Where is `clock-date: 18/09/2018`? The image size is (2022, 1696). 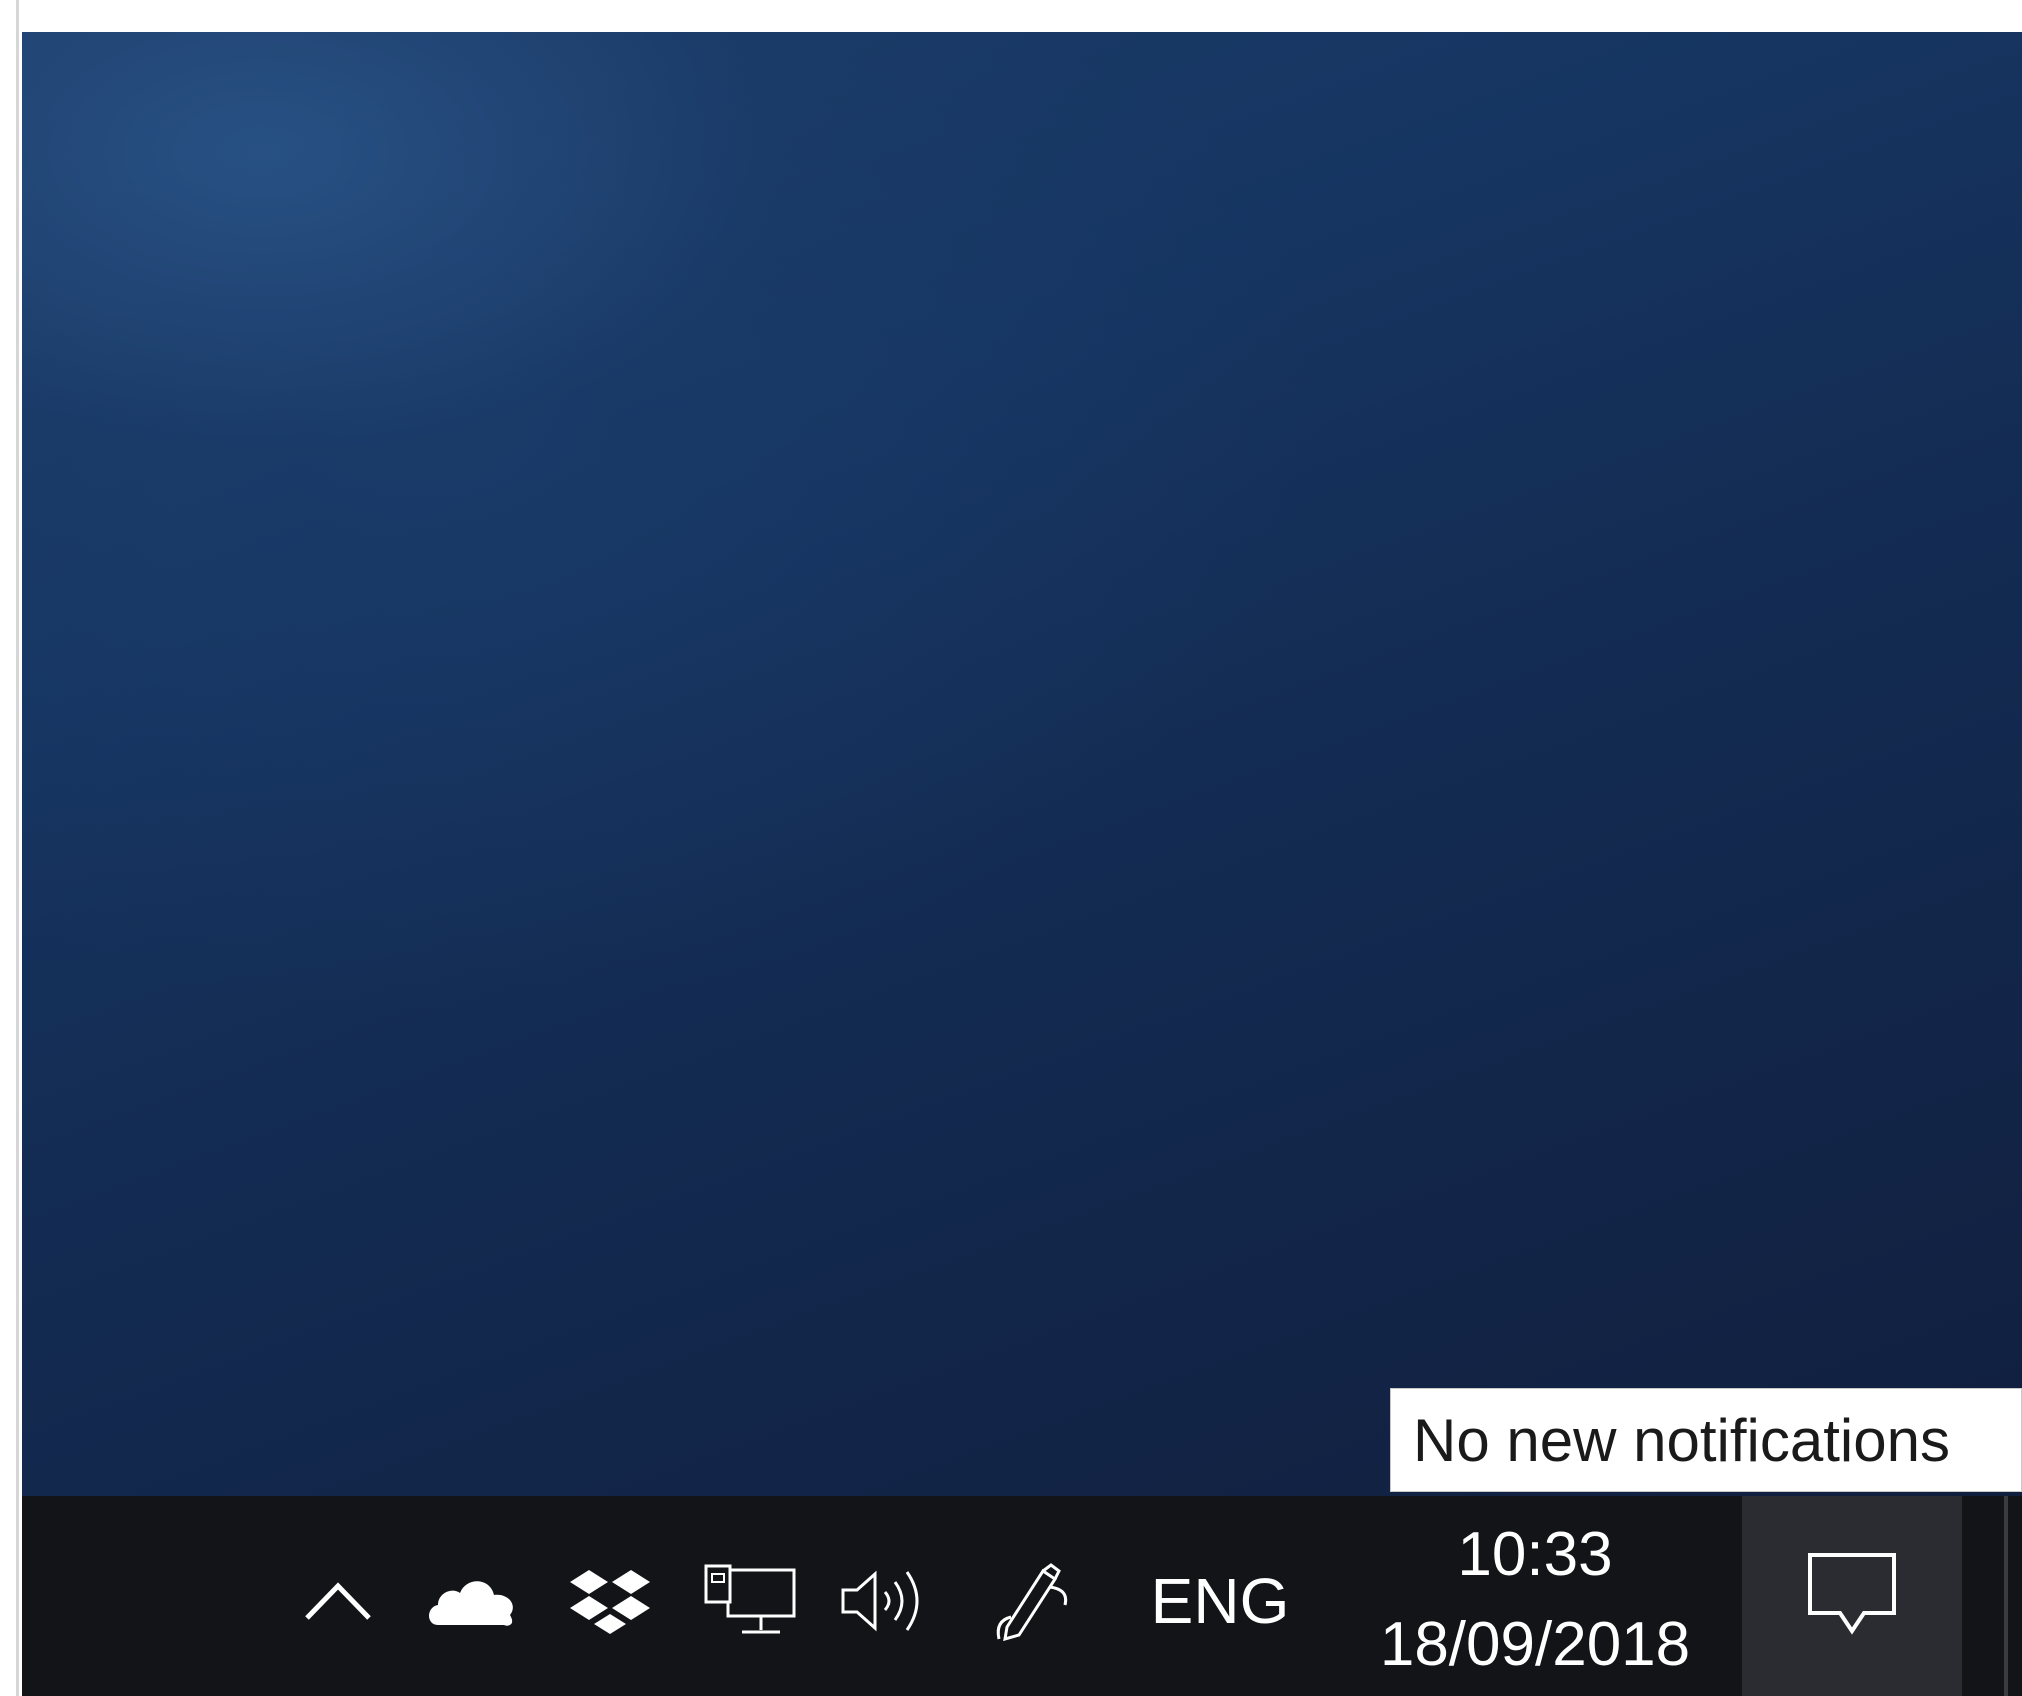
clock-date: 18/09/2018 is located at coordinates (1535, 1644).